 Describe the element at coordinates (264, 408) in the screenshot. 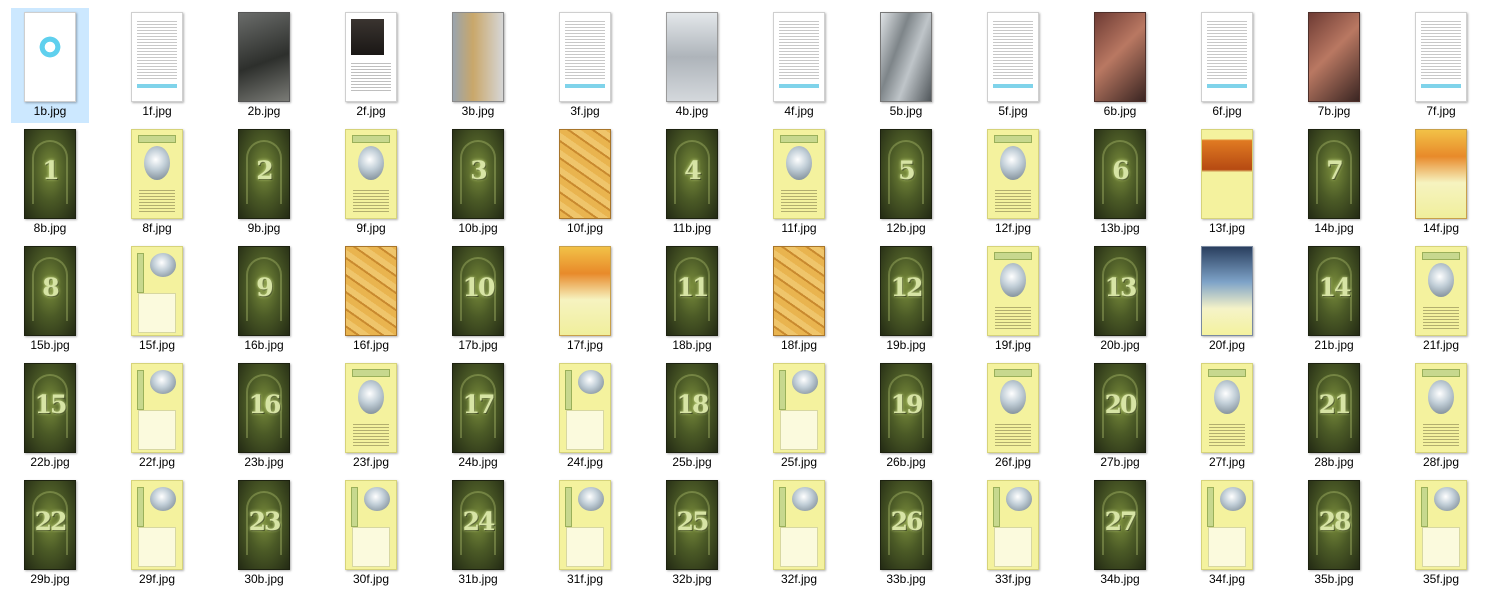

I see `image-thumbnail: 16` at that location.